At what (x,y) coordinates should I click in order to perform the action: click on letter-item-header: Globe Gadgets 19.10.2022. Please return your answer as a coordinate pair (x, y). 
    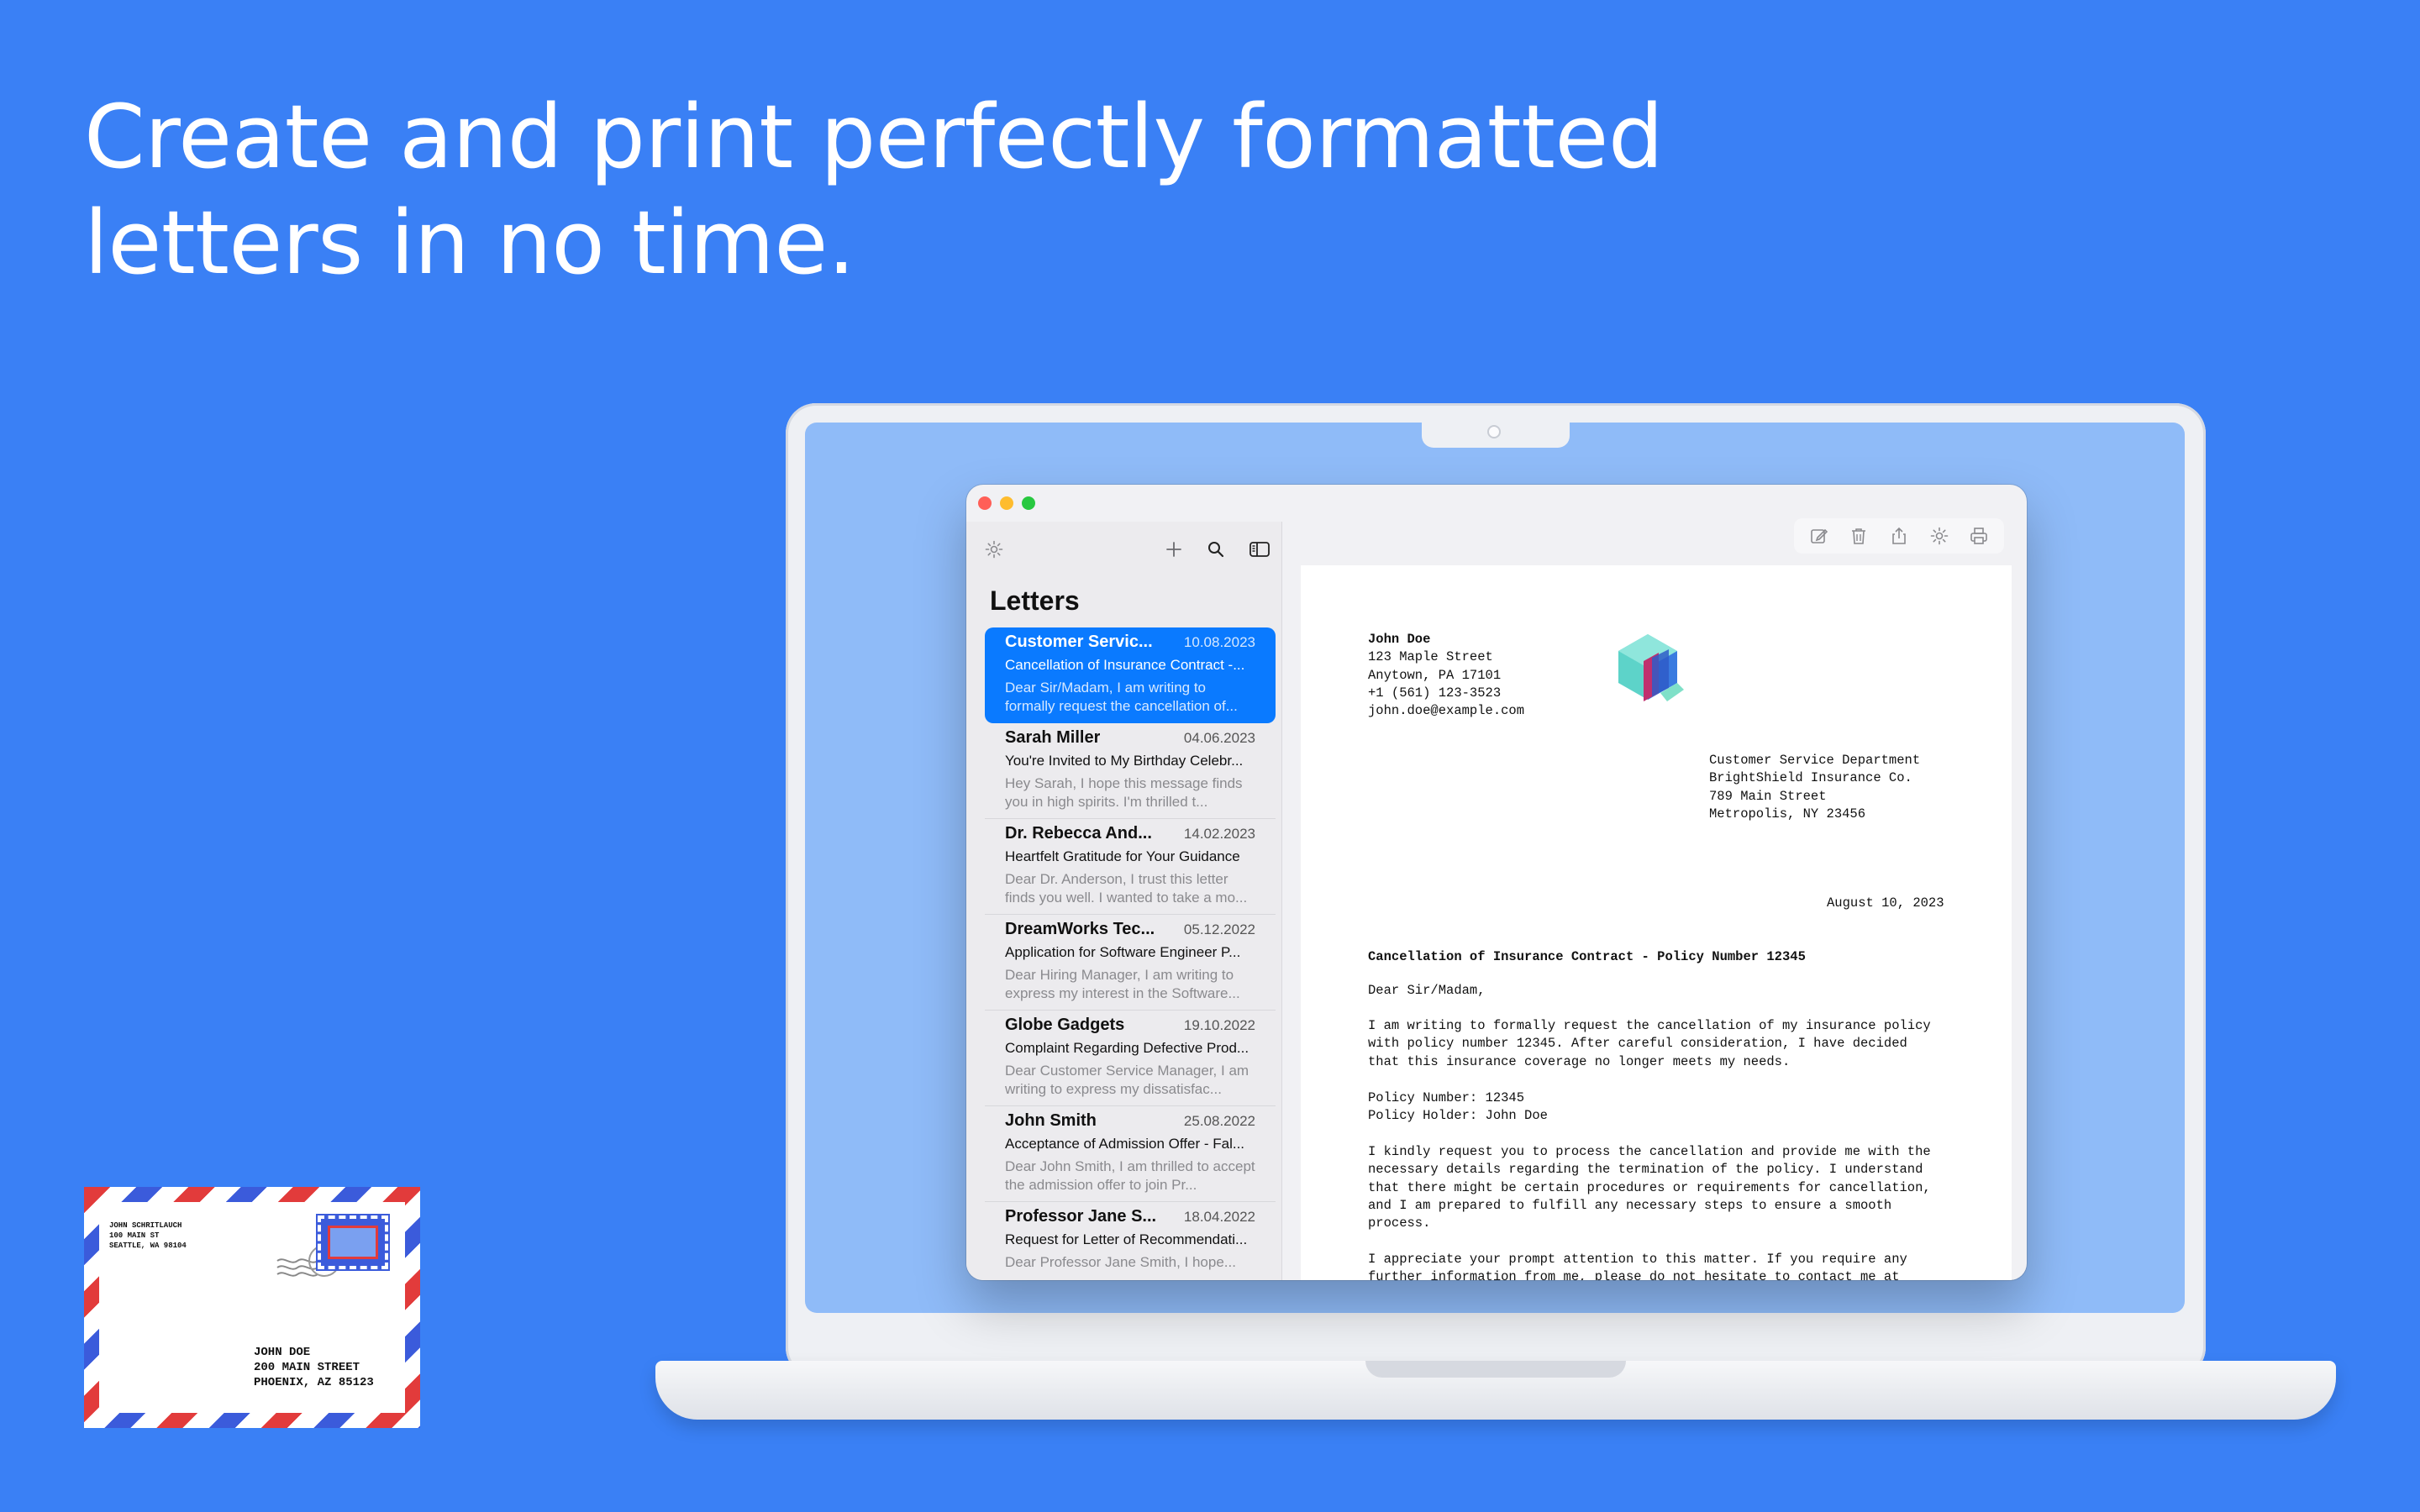
    Looking at the image, I should click on (1130, 1025).